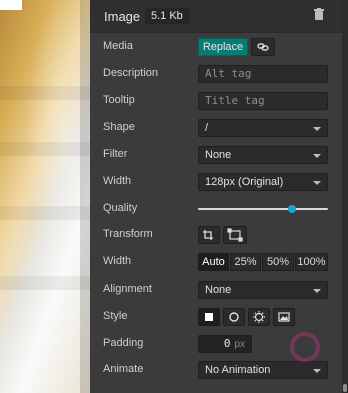  Describe the element at coordinates (123, 343) in the screenshot. I see `label-padding: Padding` at that location.